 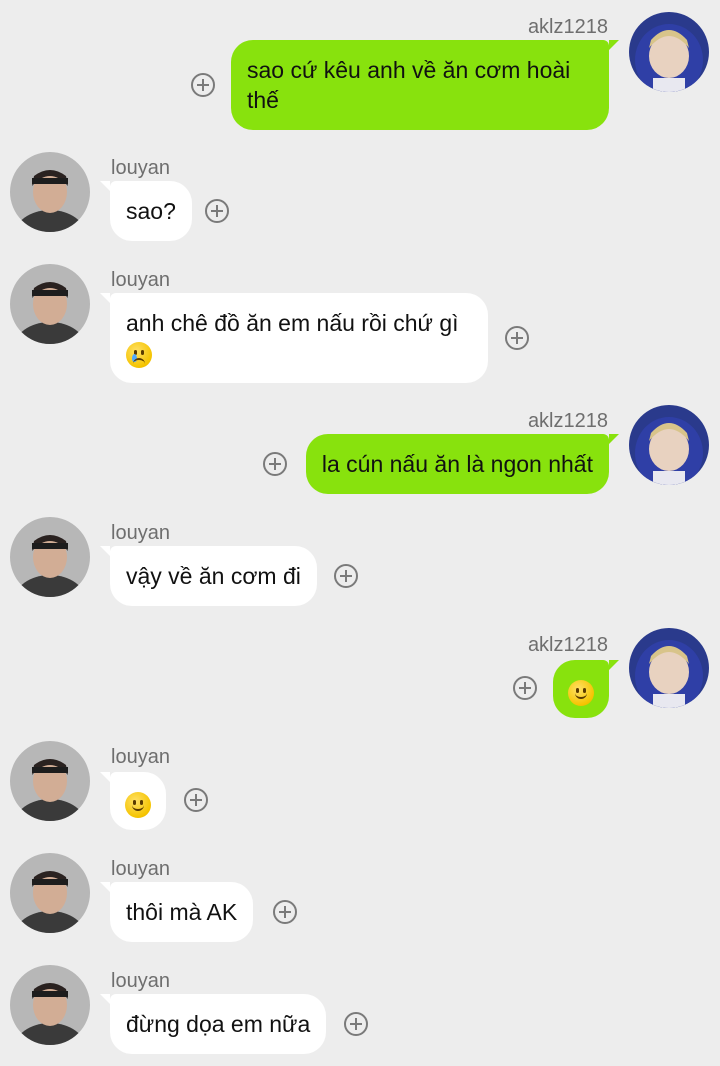 I want to click on message-bubble: anh chê đồ ăn em nấu rồi chứ gì, so click(x=299, y=338).